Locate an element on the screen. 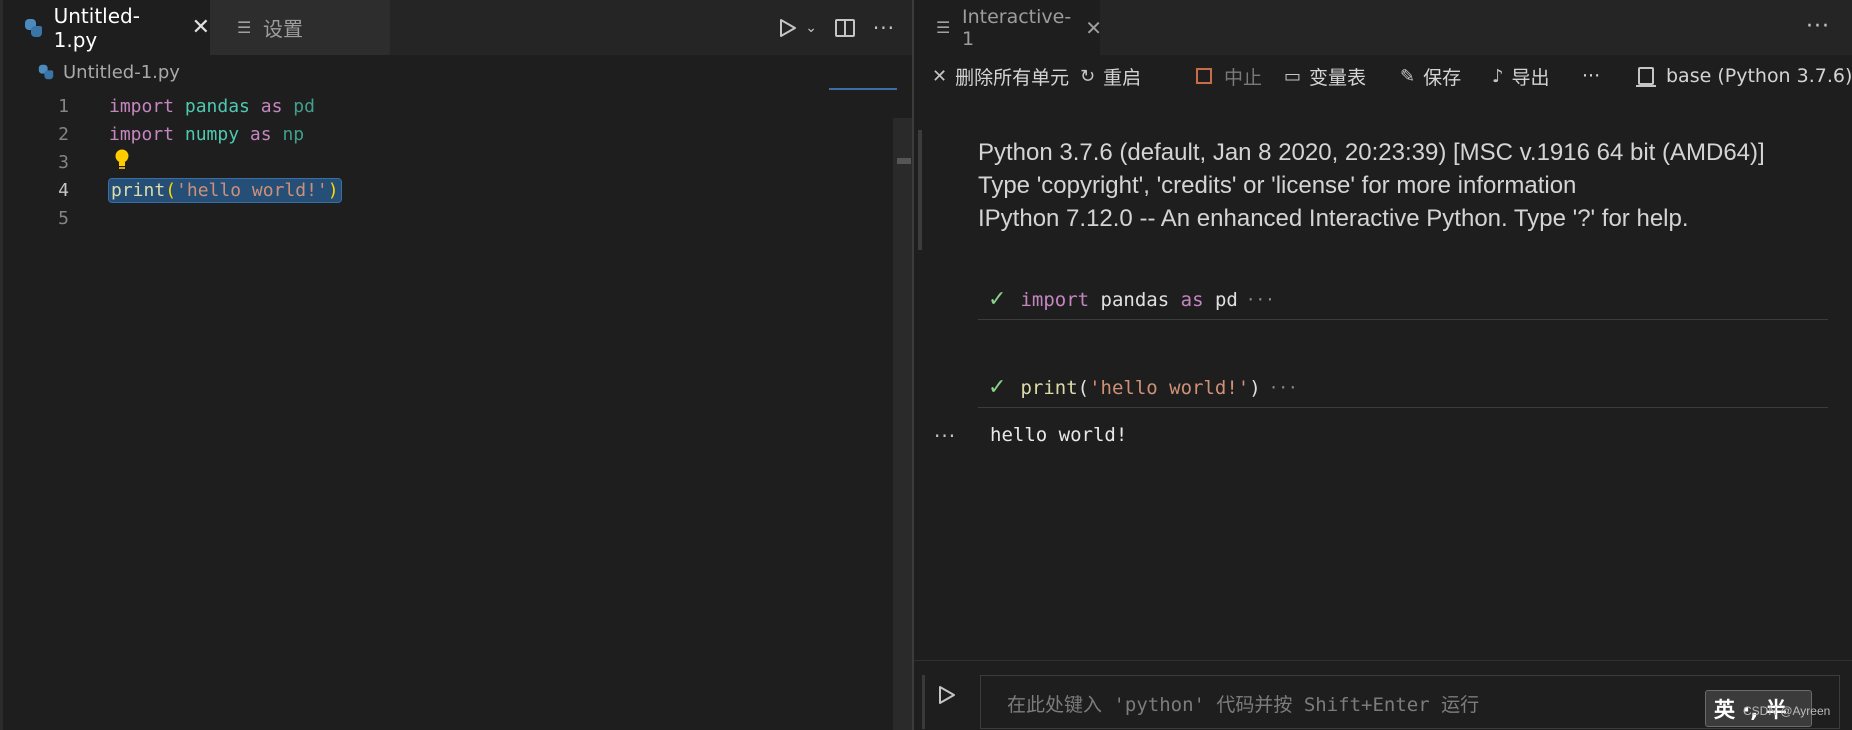 This screenshot has height=730, width=1852. kernel-label: base (Python 3.7.6) is located at coordinates (1759, 76).